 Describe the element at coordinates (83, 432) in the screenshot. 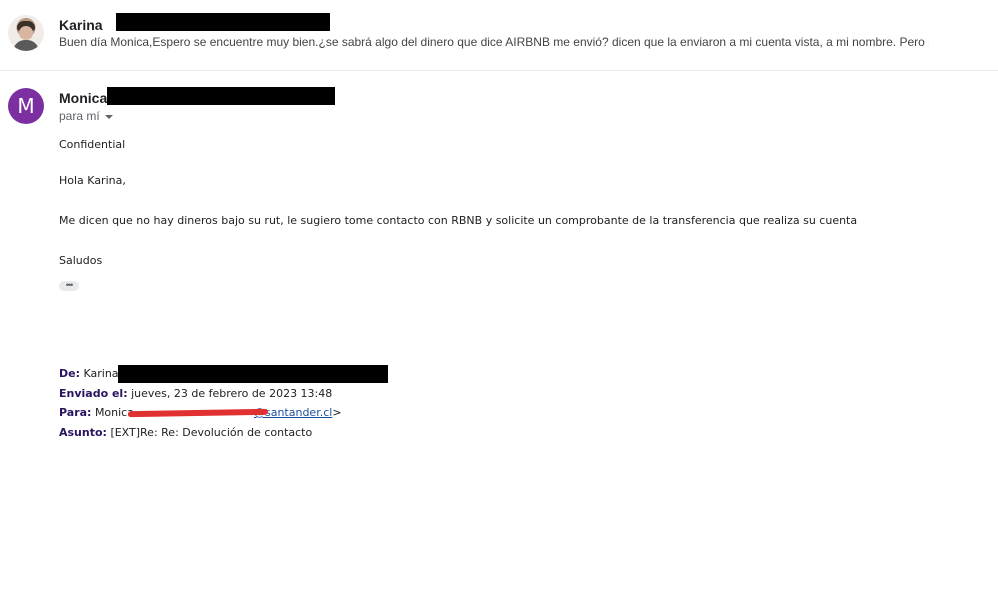

I see `subject-label: Asunto:` at that location.